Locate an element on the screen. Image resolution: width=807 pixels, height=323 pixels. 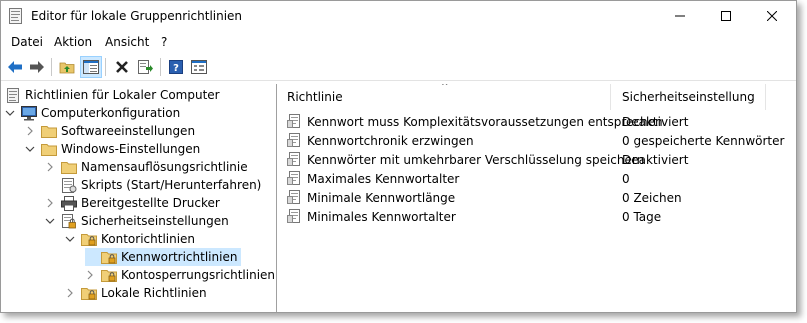
tree-item: Namensauflösungsrichtlinie is located at coordinates (146, 167).